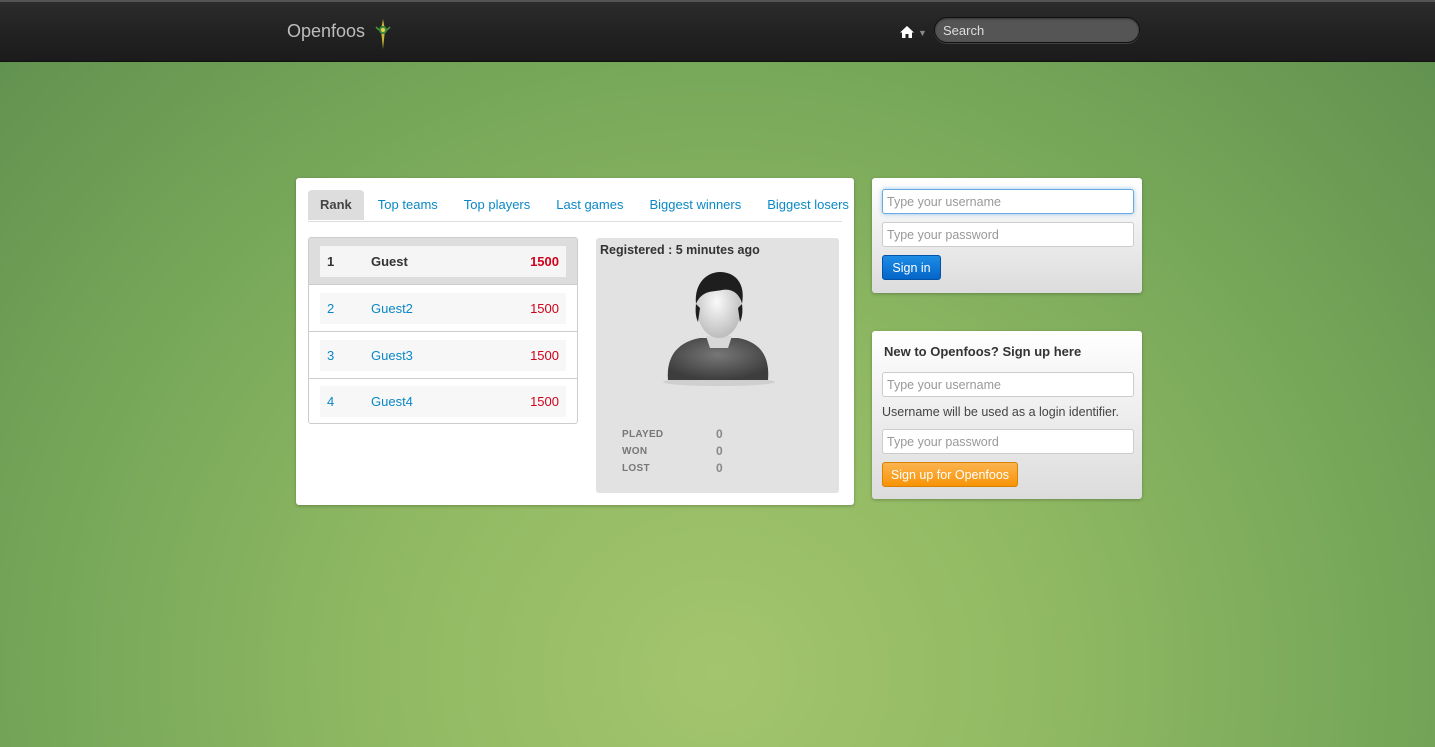 The image size is (1435, 747). Describe the element at coordinates (443, 308) in the screenshot. I see `ranking-row: 2 Guest2 1500` at that location.